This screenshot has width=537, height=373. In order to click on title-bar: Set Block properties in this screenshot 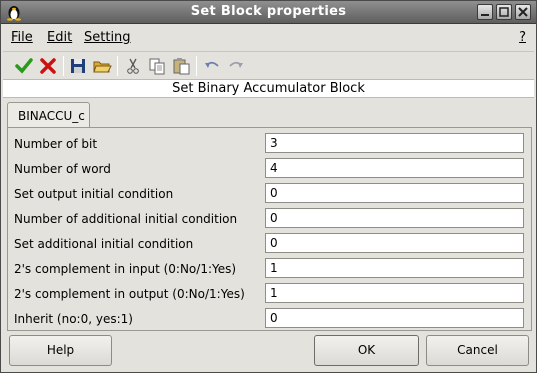, I will do `click(268, 12)`.